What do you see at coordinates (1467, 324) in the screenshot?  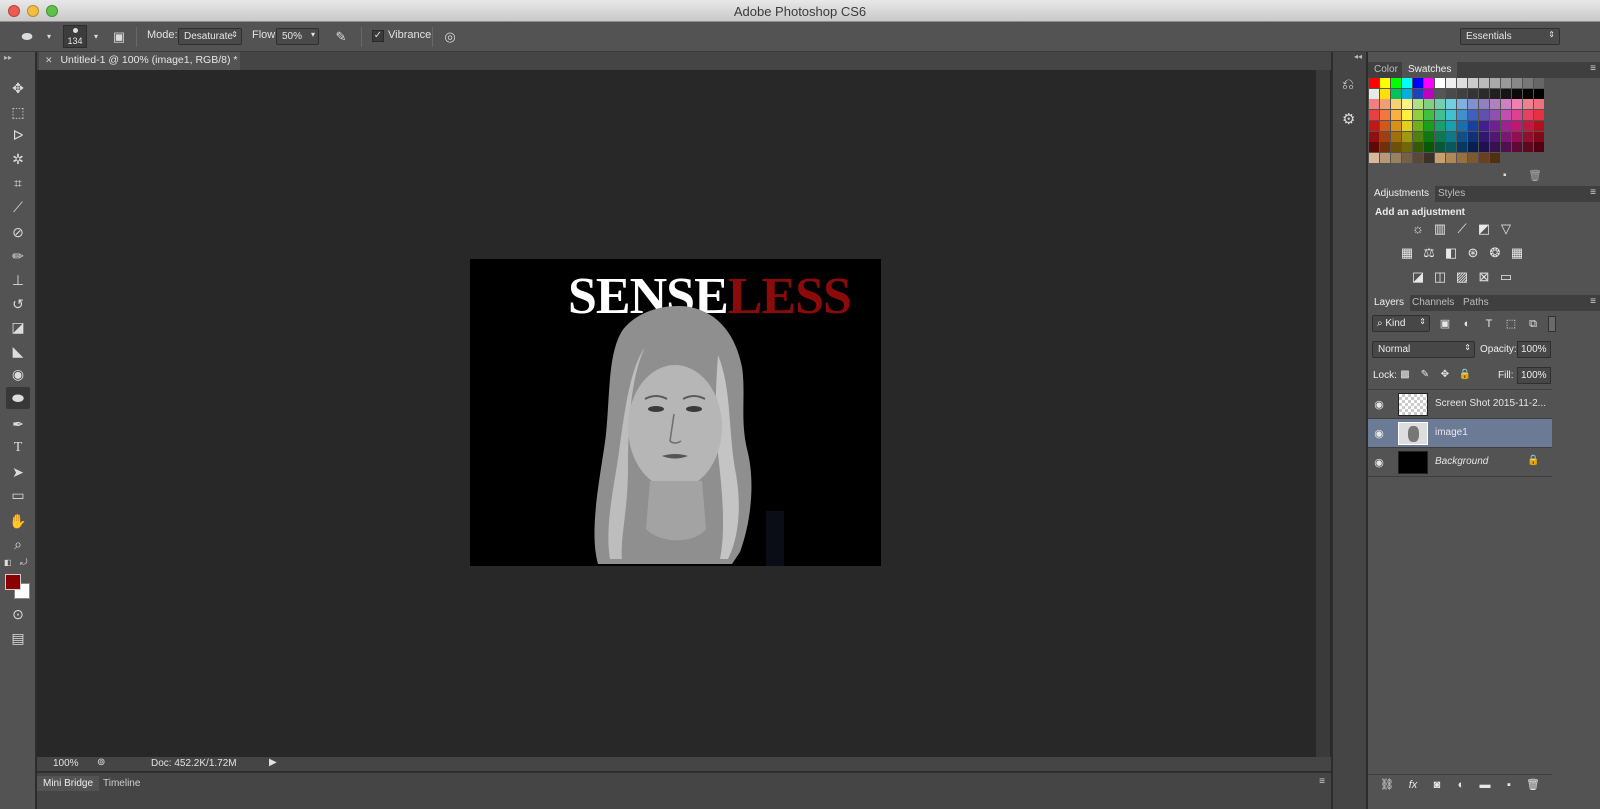 I see `filter-adjustment-icon: ◐` at bounding box center [1467, 324].